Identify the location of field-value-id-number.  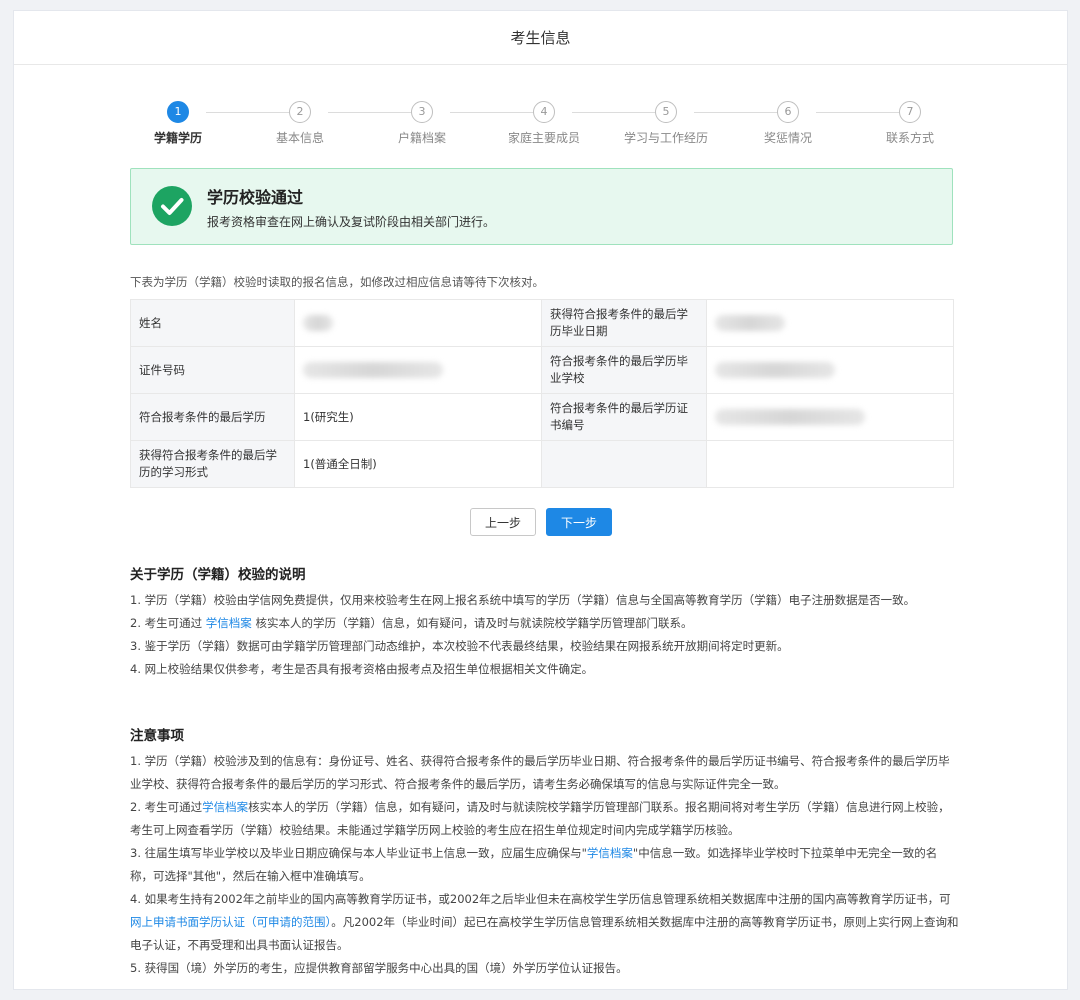
(418, 370).